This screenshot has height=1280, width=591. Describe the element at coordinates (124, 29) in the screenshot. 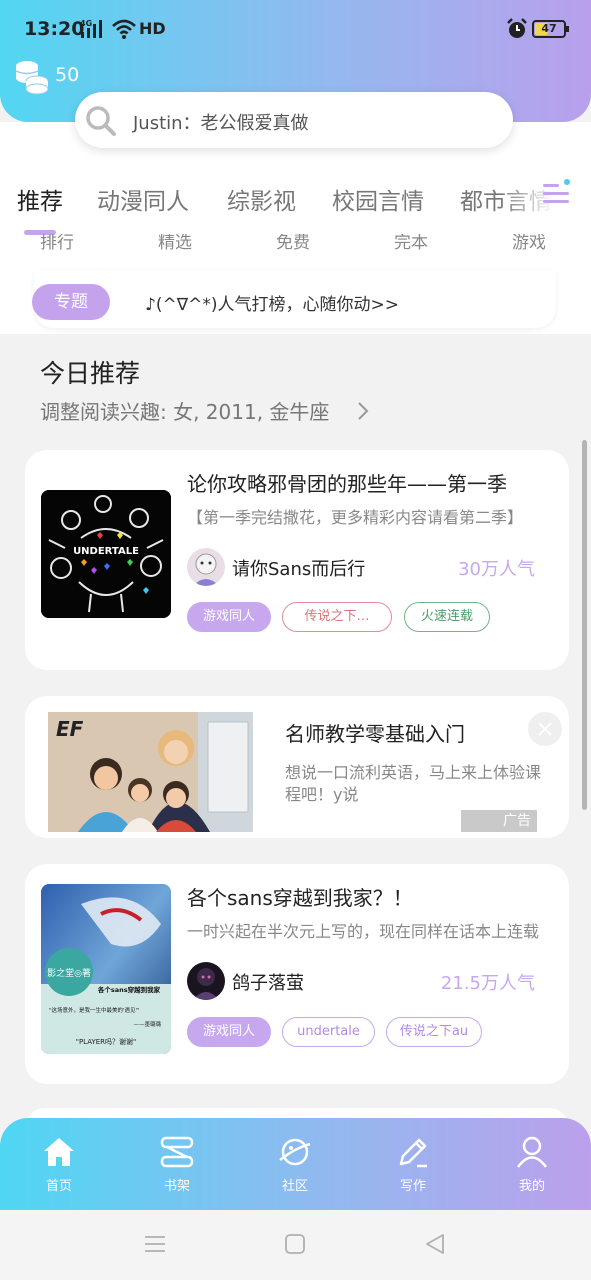

I see `wifi-icon` at that location.